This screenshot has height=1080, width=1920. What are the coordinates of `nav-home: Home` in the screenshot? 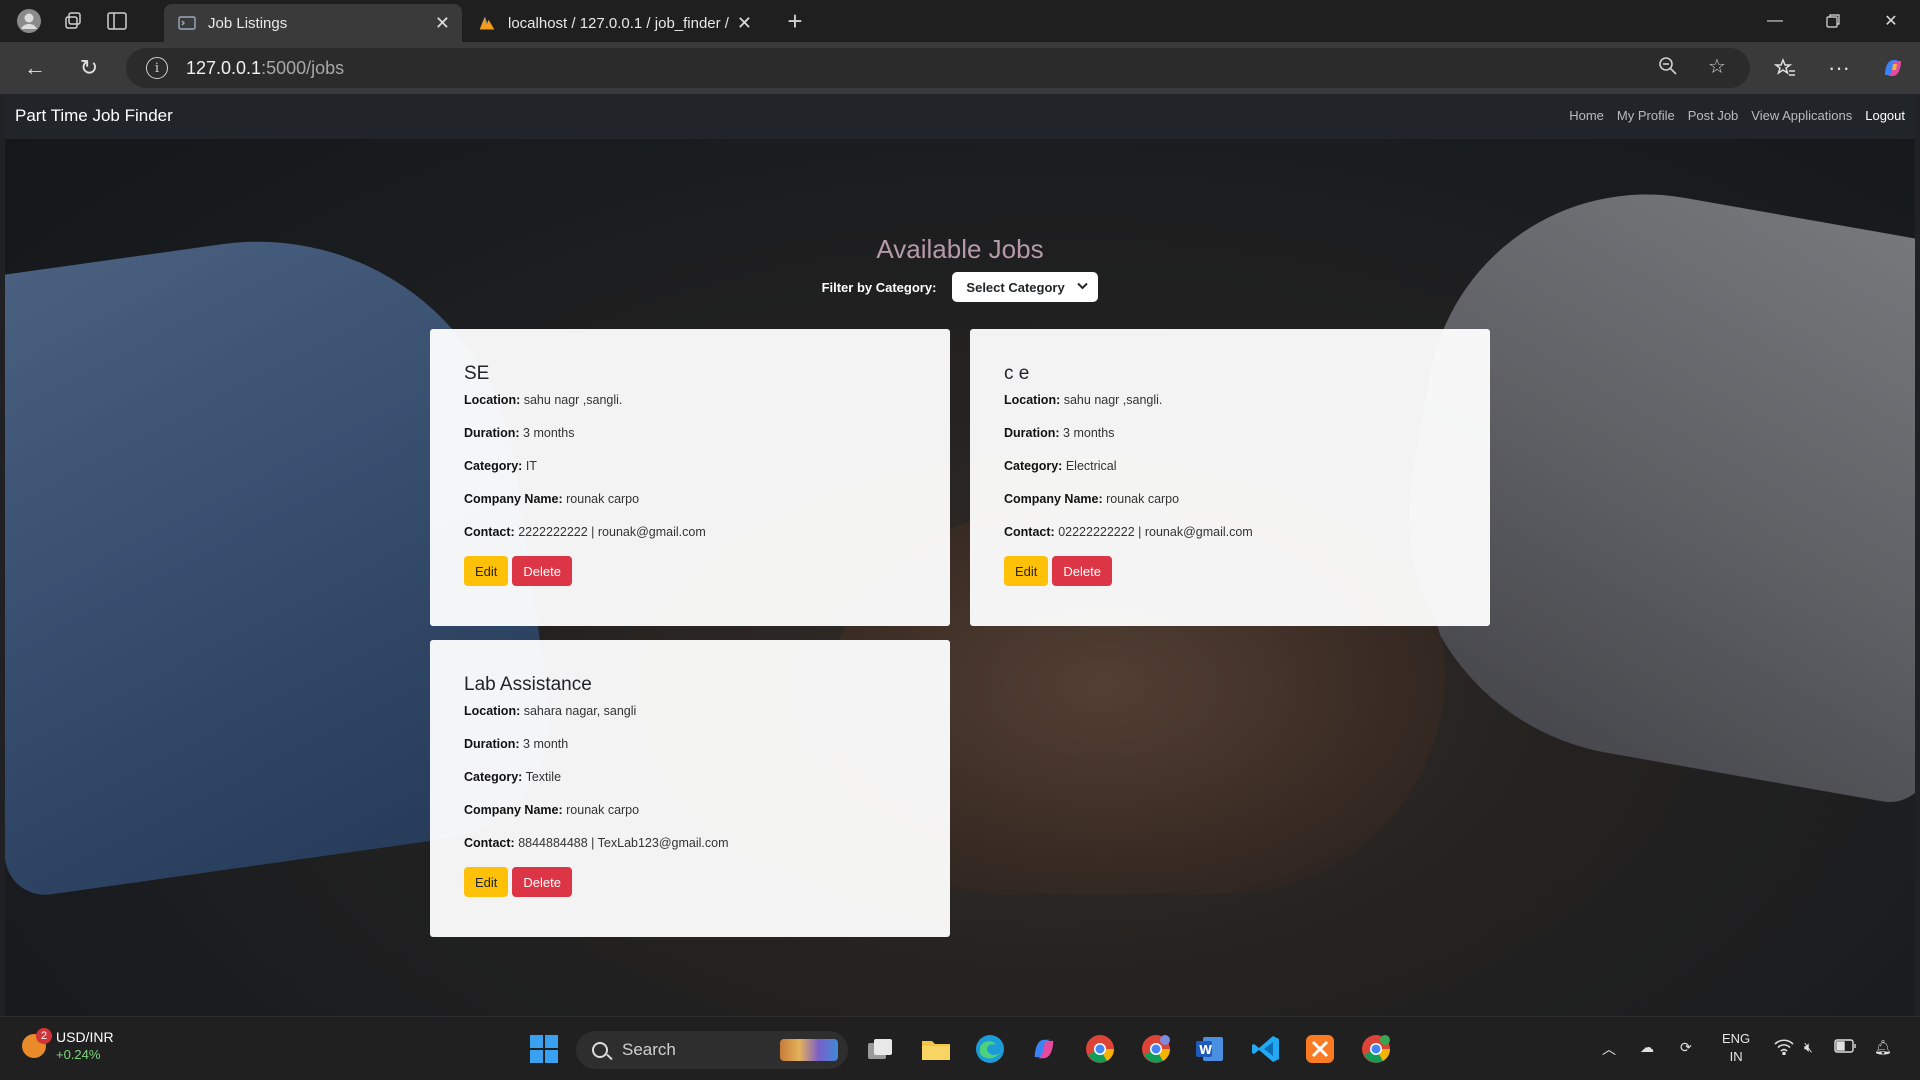 It's located at (1586, 115).